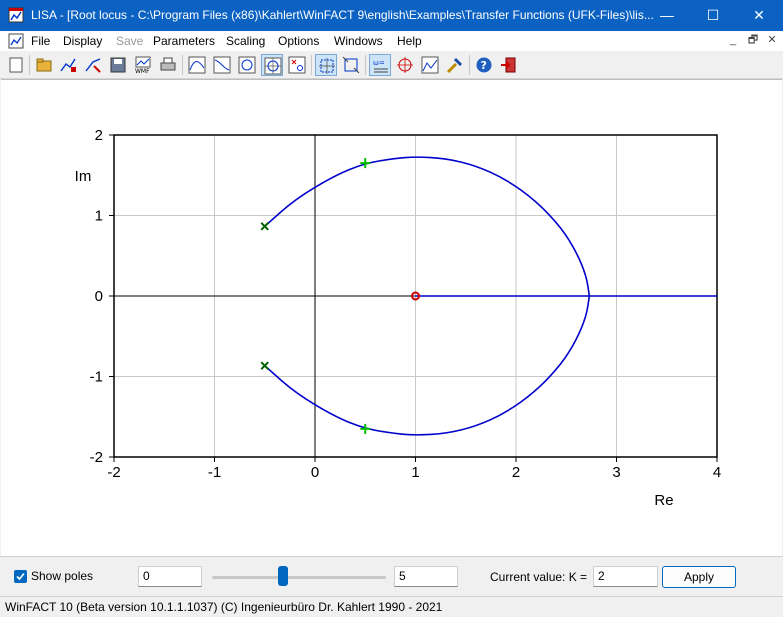 This screenshot has width=783, height=617. What do you see at coordinates (733, 40) in the screenshot?
I see `mdi-minimize-icon: _` at bounding box center [733, 40].